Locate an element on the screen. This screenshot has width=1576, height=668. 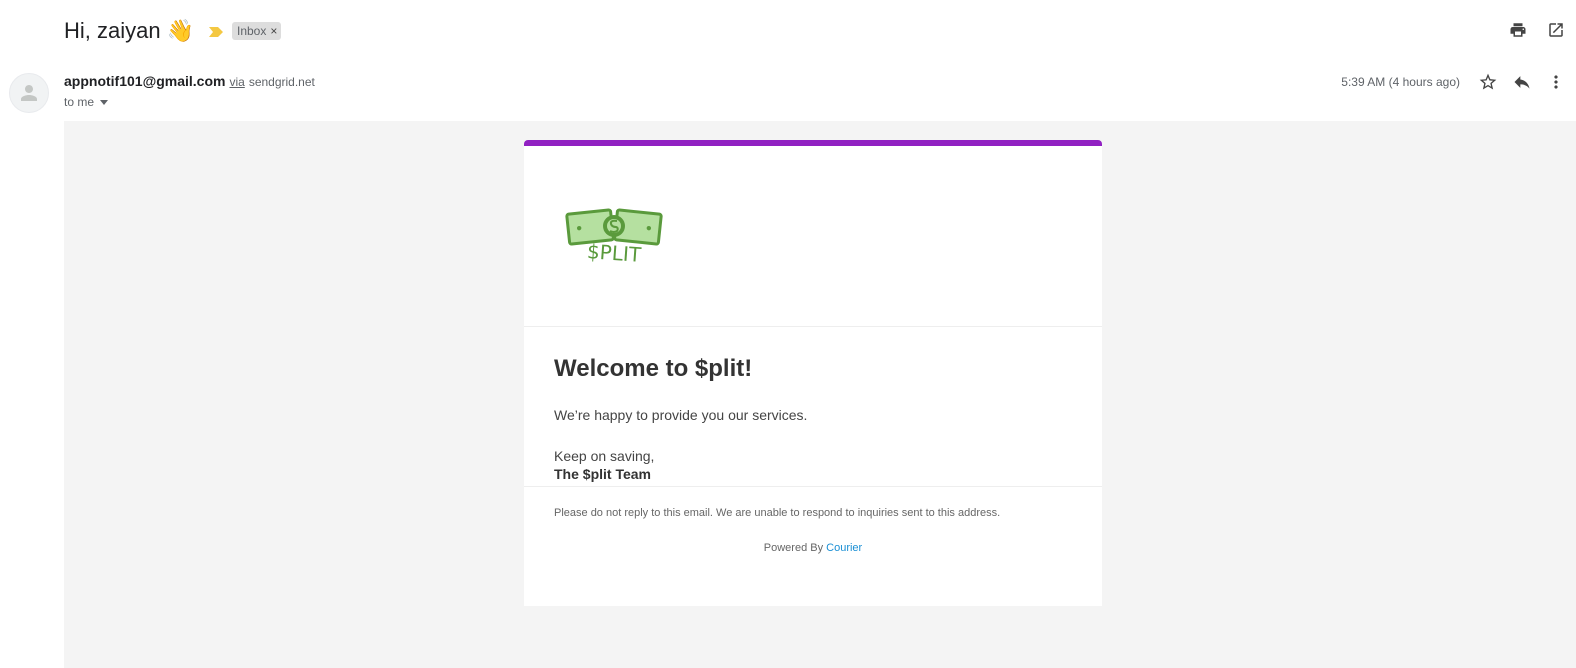
via-link: via is located at coordinates (236, 82).